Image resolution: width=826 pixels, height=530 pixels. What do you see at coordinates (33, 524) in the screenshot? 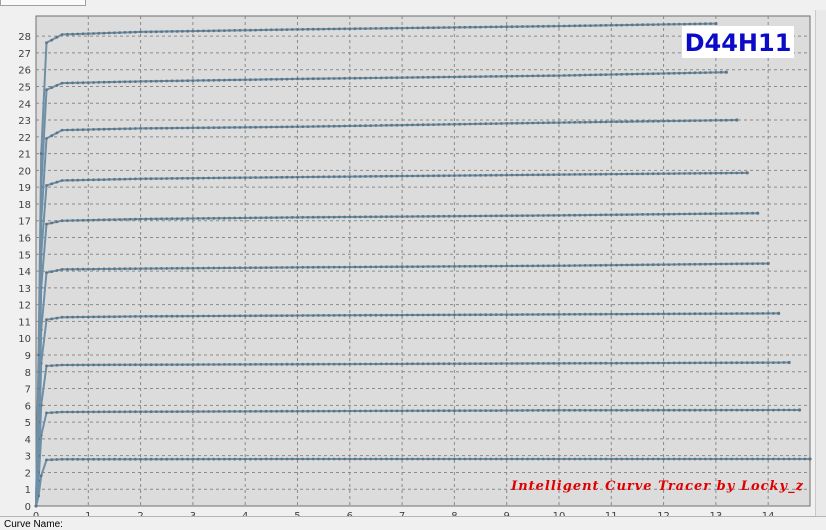
I see `curve-name-label: Curve Name:` at bounding box center [33, 524].